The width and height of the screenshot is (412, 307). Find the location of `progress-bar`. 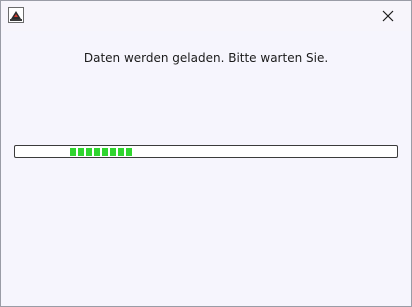

progress-bar is located at coordinates (206, 151).